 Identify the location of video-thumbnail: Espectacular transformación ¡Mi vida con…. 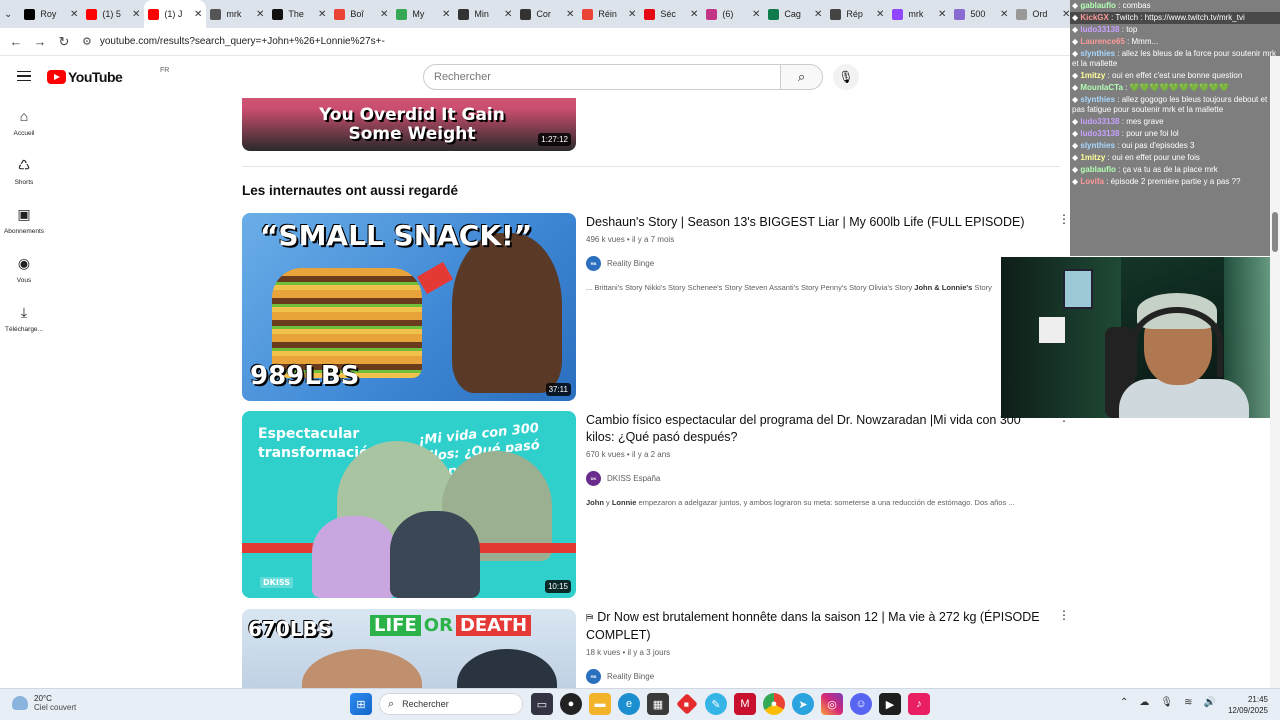
(409, 504).